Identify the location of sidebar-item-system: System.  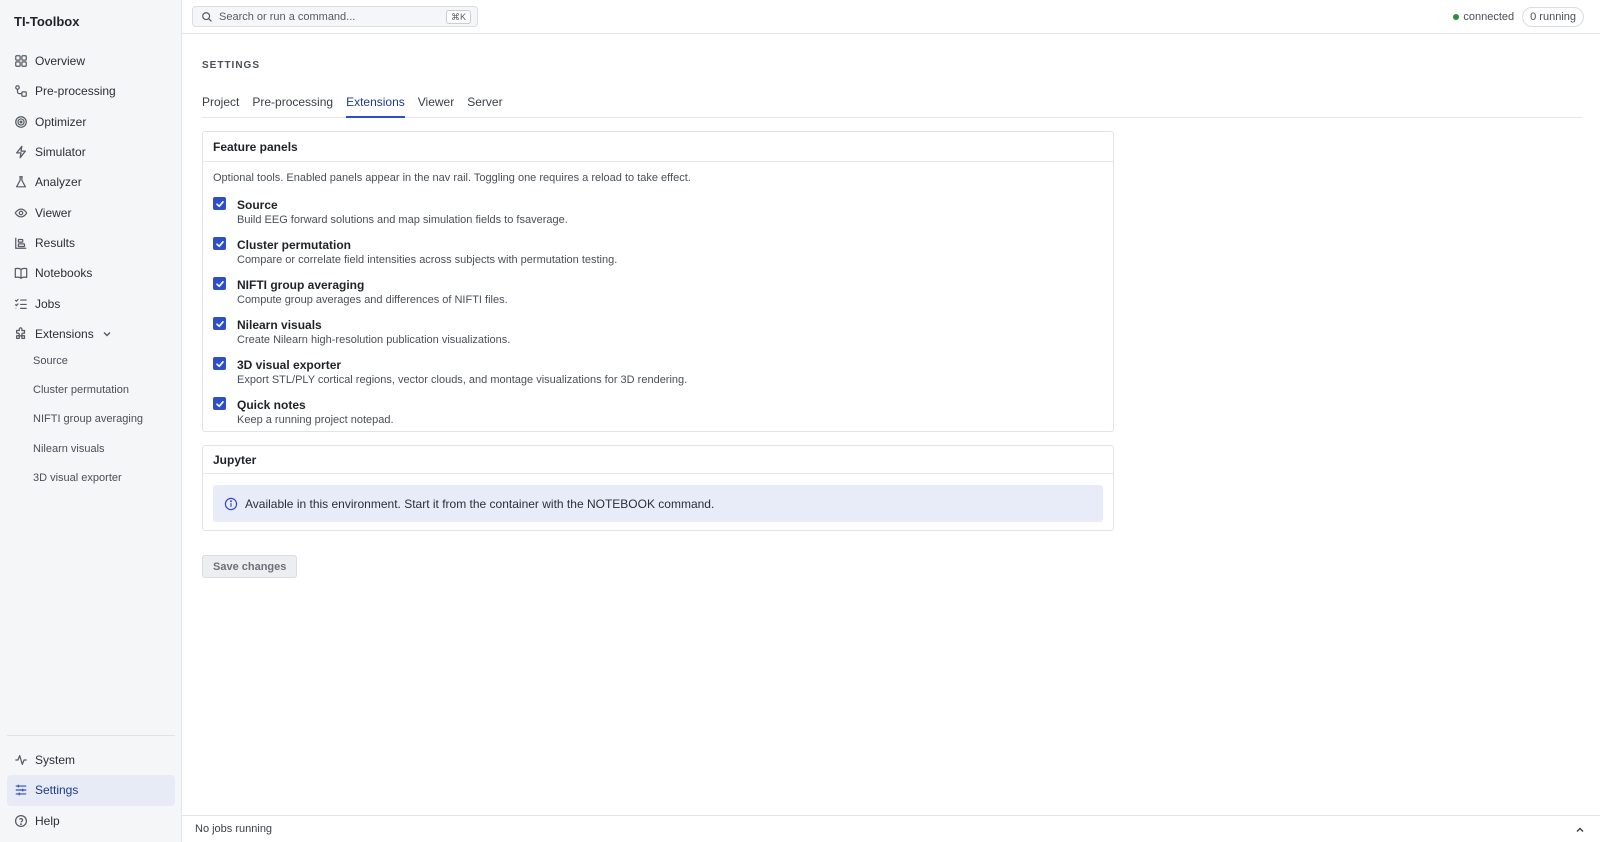
(91, 760).